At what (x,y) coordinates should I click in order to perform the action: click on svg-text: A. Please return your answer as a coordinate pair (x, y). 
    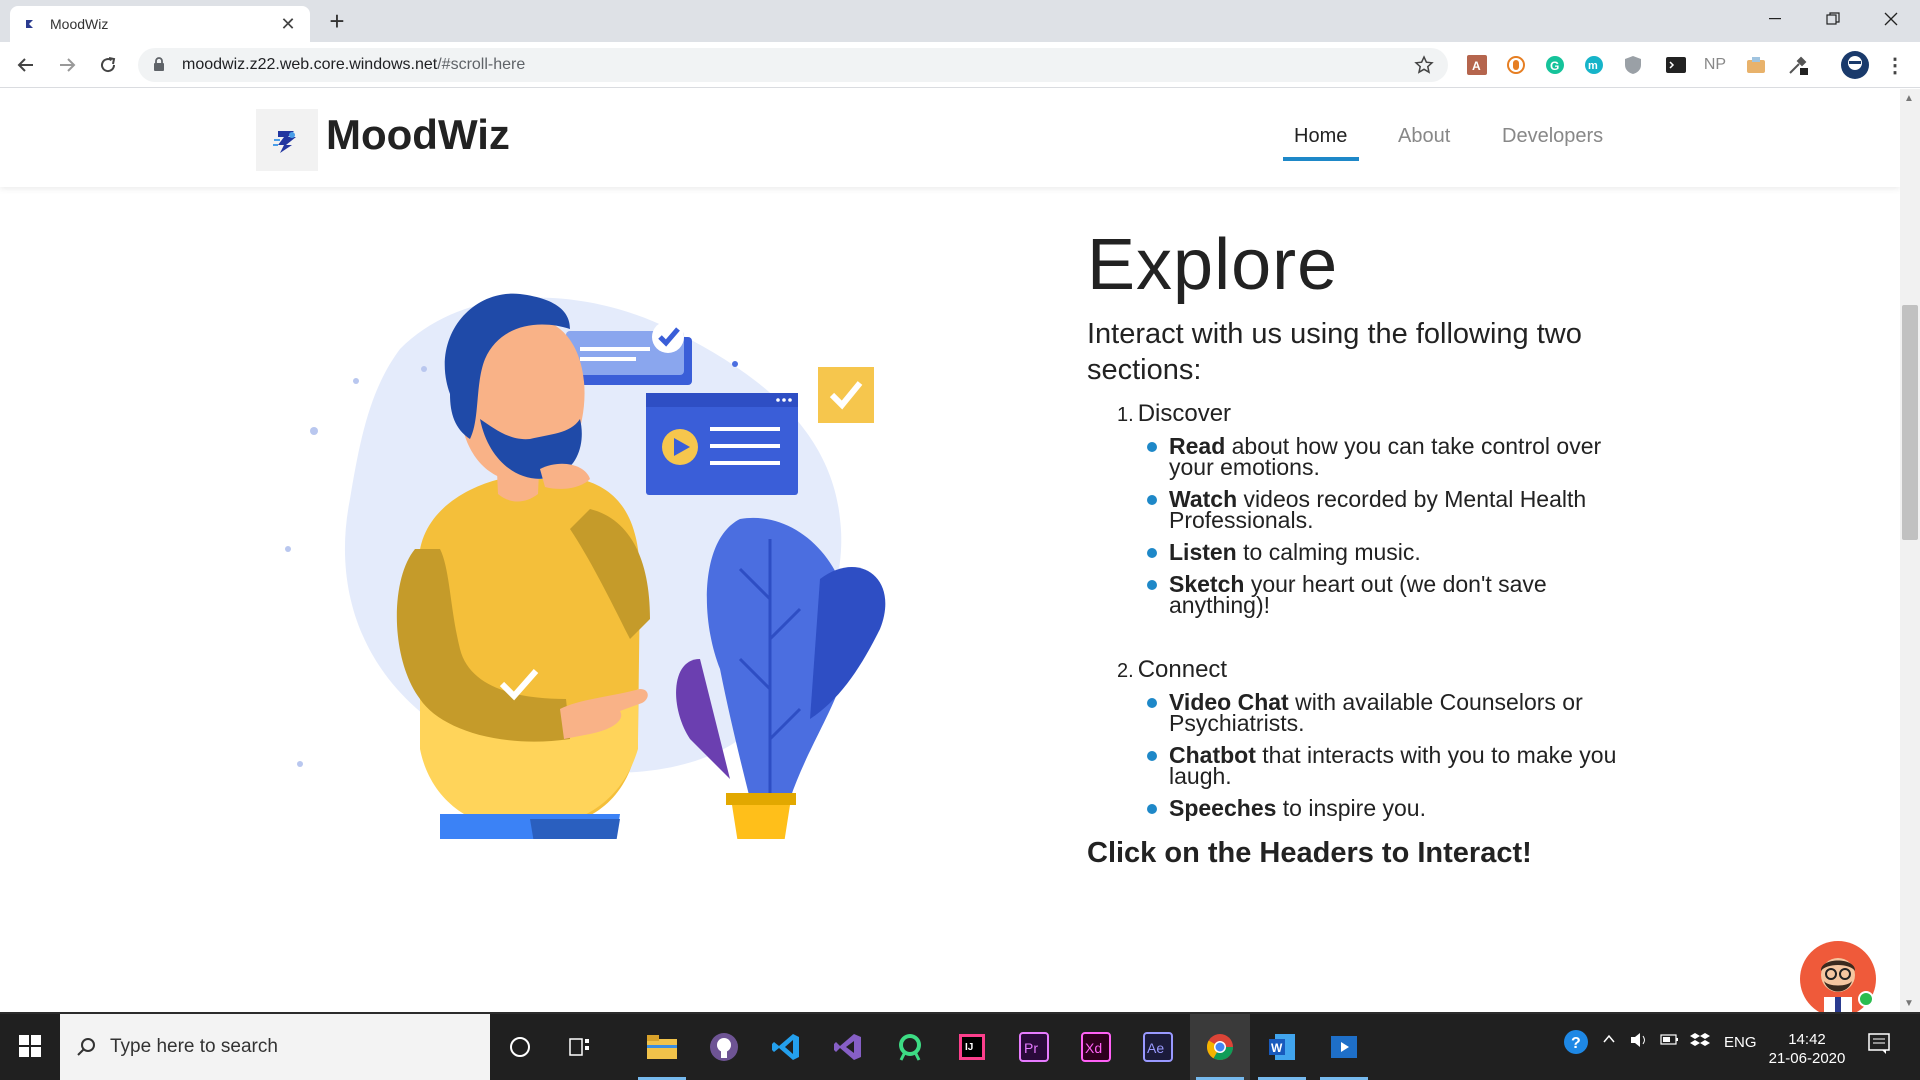
    Looking at the image, I should click on (1476, 66).